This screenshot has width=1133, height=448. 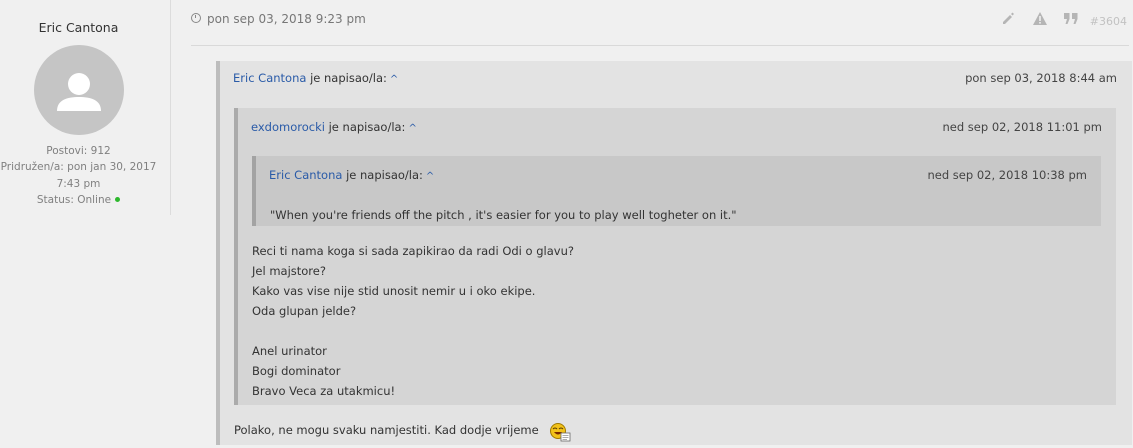 What do you see at coordinates (384, 175) in the screenshot?
I see `quote3-wrote-label: je napisao/la:` at bounding box center [384, 175].